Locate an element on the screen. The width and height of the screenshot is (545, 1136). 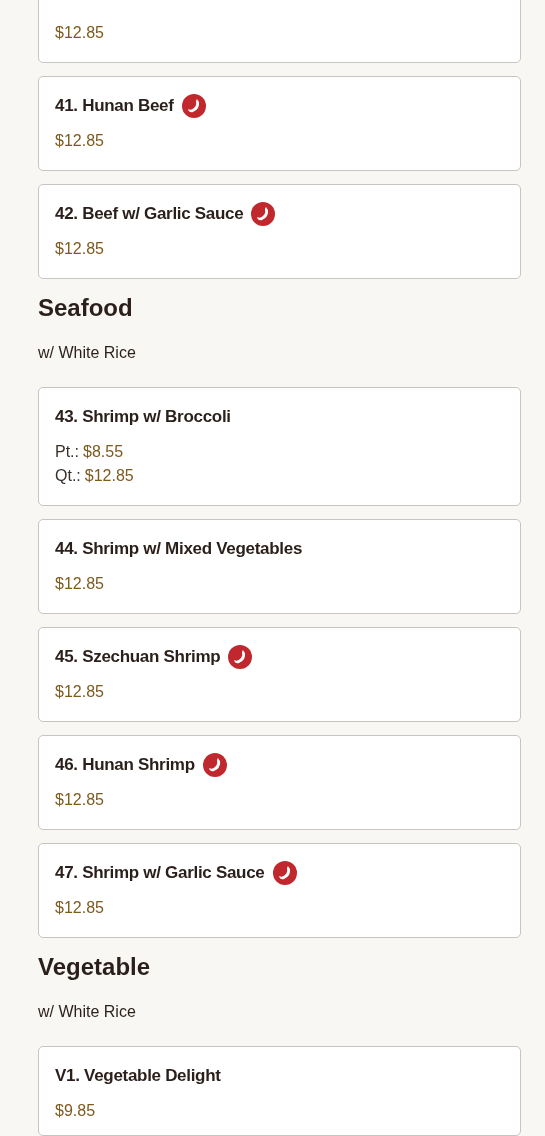
item-name: 46. Hunan Shrimp is located at coordinates (125, 765).